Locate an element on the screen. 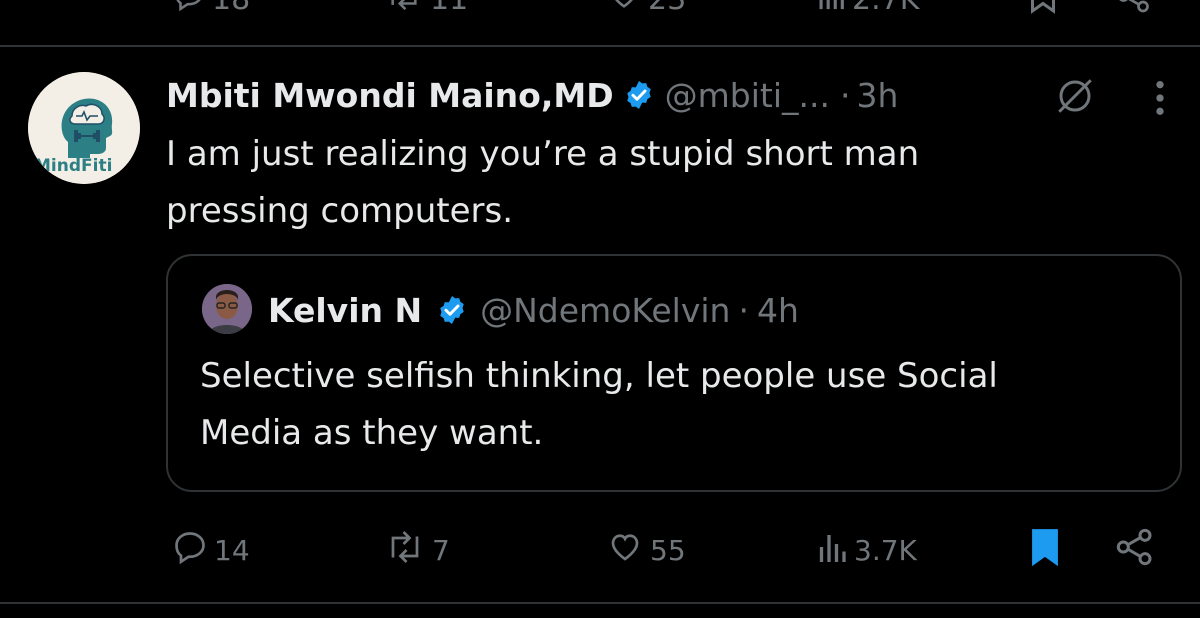  prev-views-button: 2.7K is located at coordinates (867, 10).